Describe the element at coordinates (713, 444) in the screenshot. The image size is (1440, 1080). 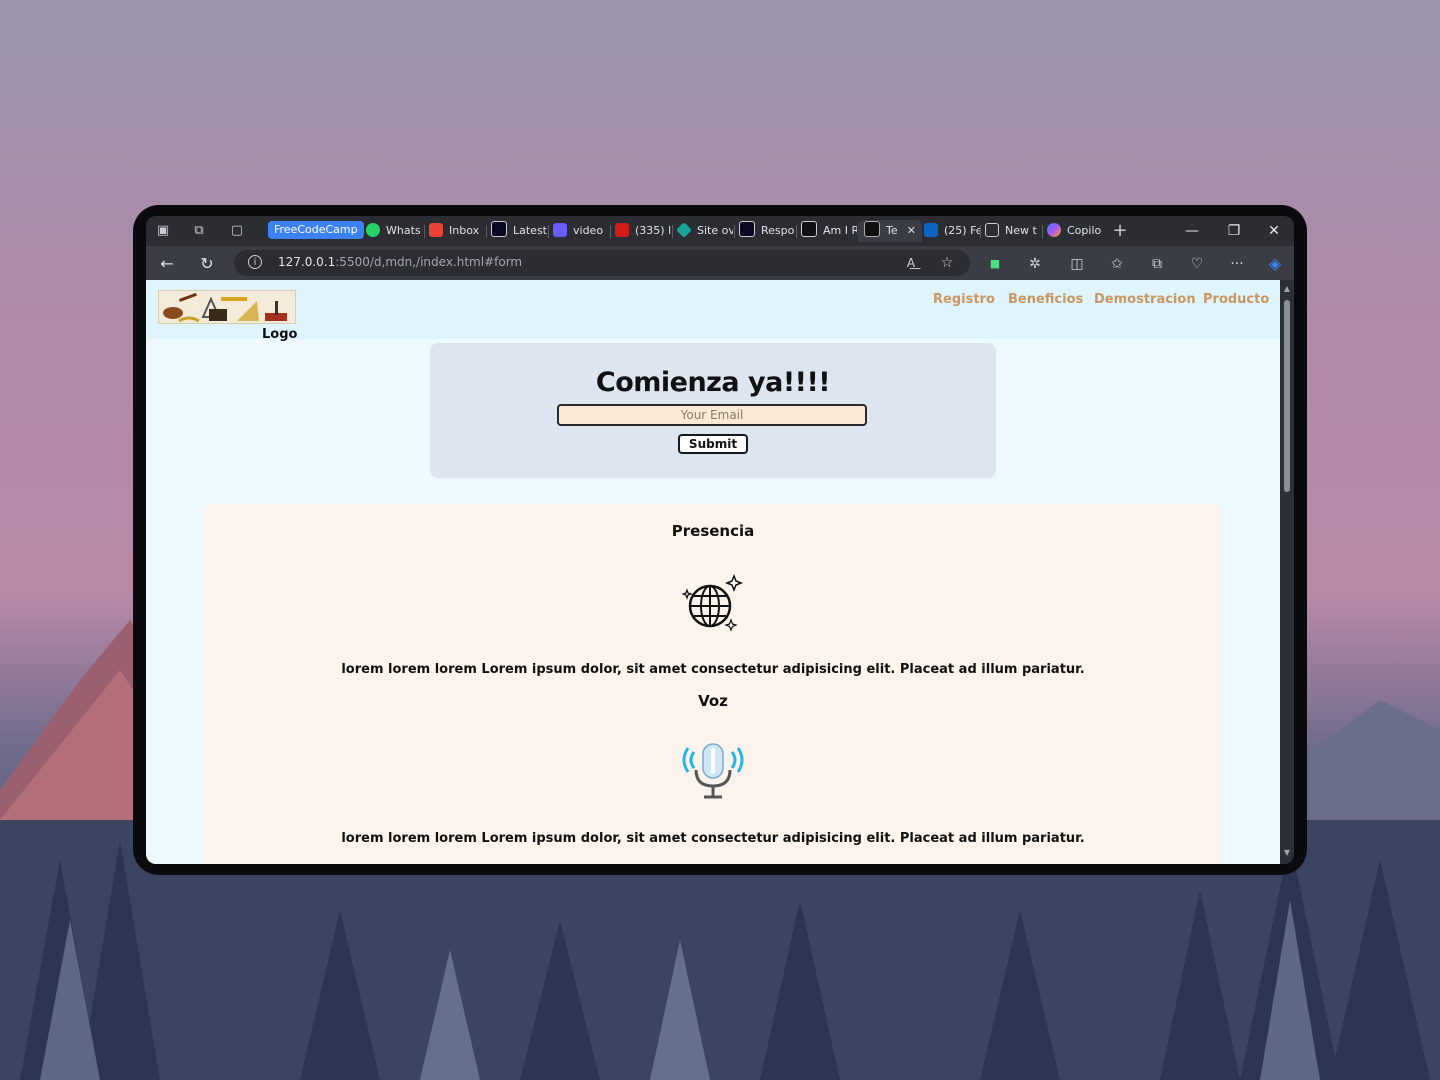
I see `submit-button: Submit` at that location.